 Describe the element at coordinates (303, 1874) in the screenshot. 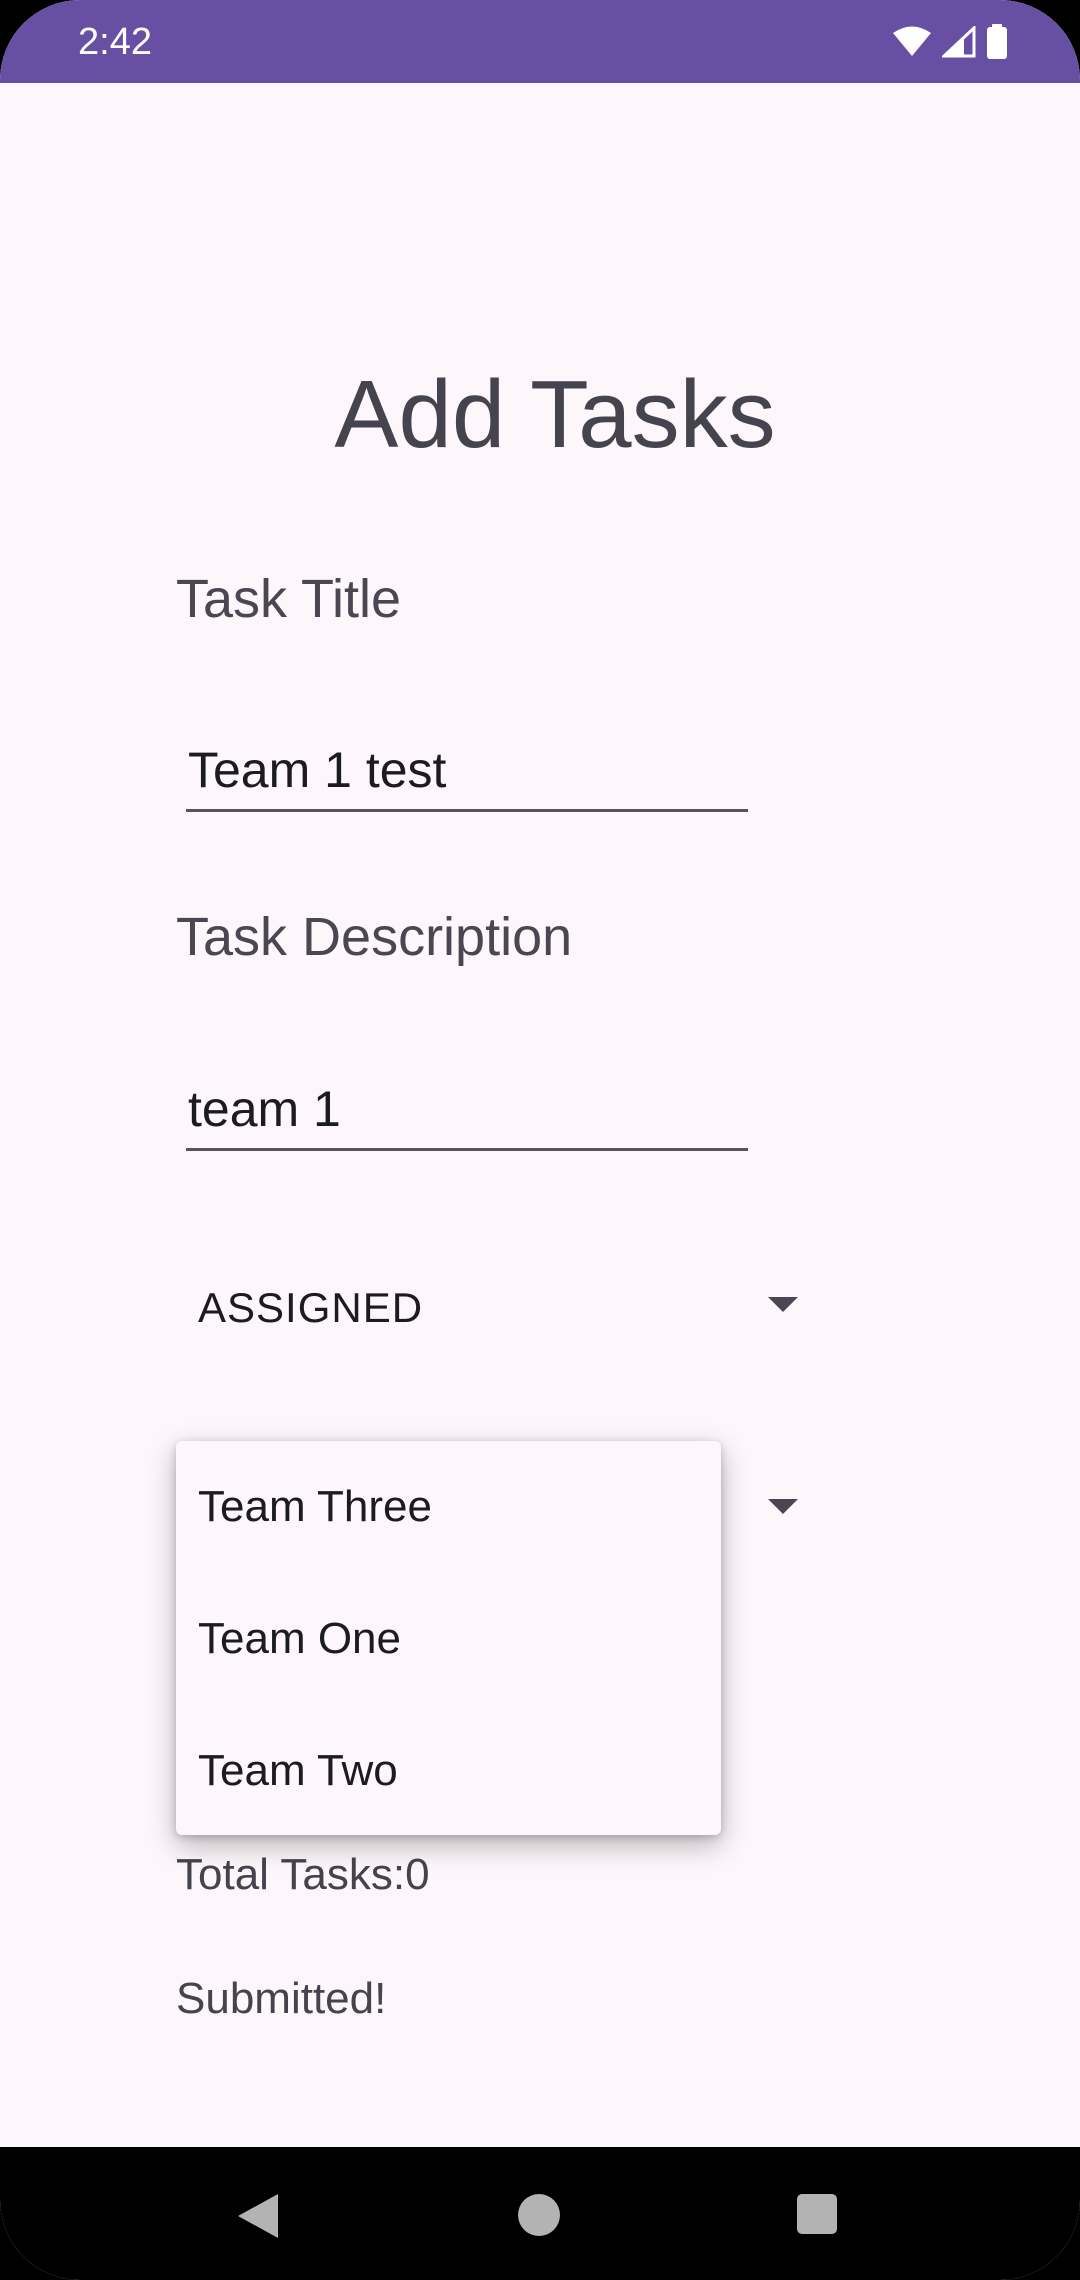

I see `total-tasks-text: Total Tasks:0` at that location.